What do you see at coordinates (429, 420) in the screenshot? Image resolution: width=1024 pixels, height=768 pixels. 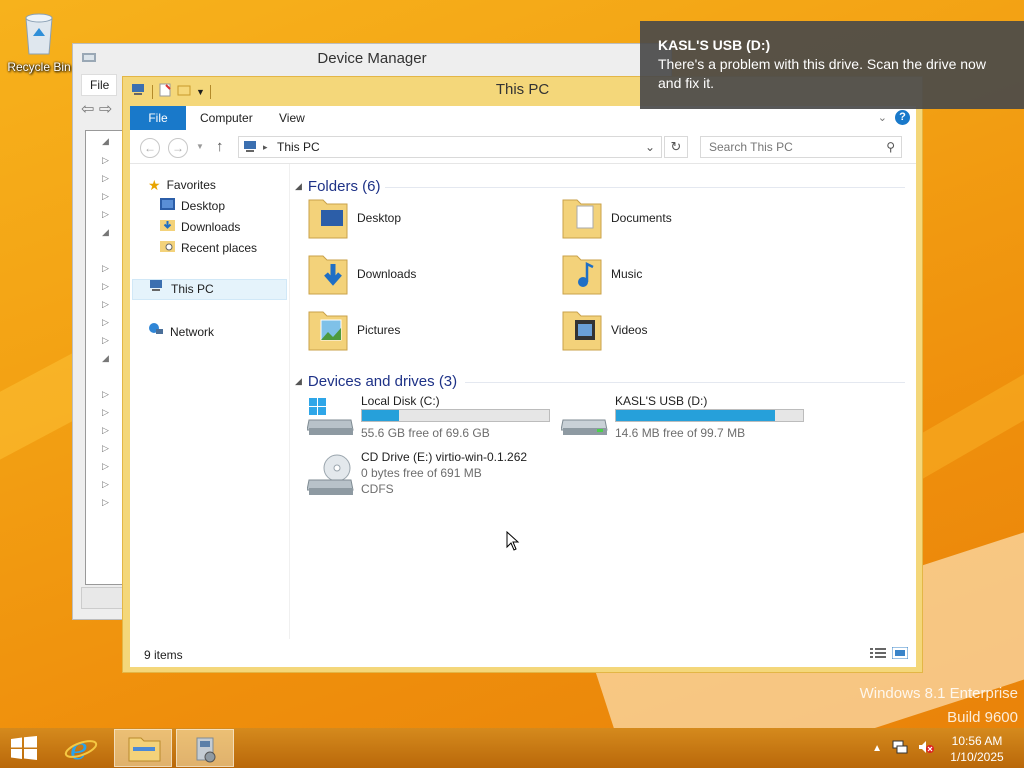 I see `drive-local-disk-c: Local Disk (C:) 55.6 GB free of 69.6 GB` at bounding box center [429, 420].